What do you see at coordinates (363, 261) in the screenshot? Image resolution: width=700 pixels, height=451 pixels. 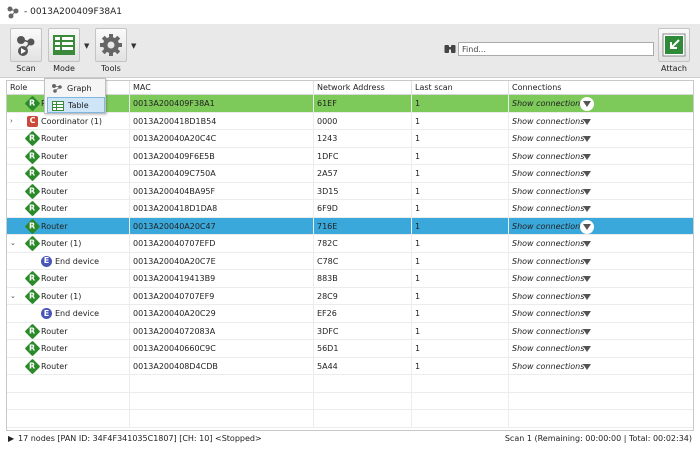 I see `network-address-cell: C78C` at bounding box center [363, 261].